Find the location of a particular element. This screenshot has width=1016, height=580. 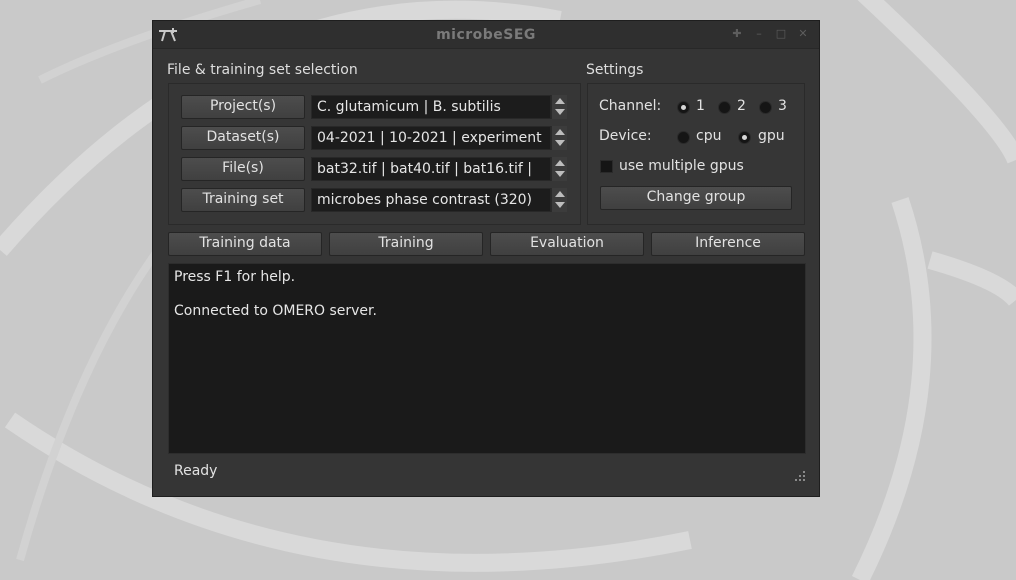

title-bar: microbeSEG ✚ – □ ✕ is located at coordinates (486, 35).